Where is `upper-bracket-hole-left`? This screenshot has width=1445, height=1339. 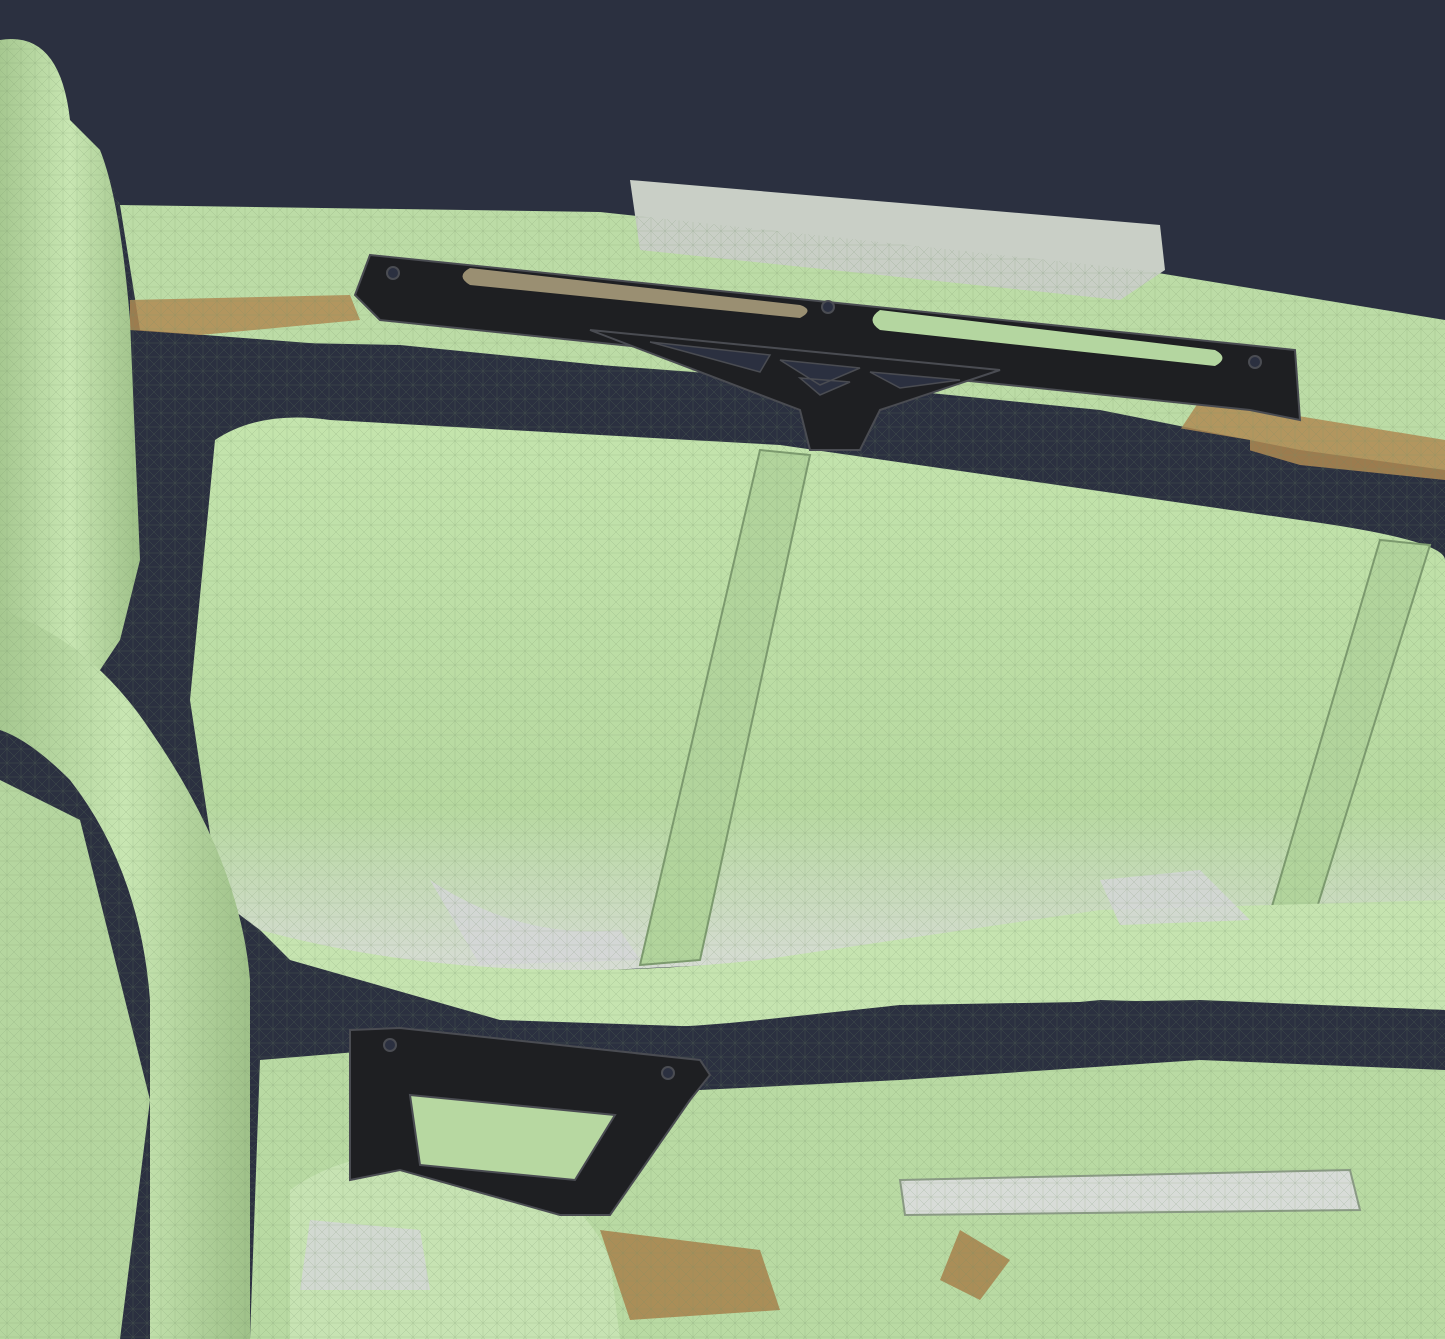 upper-bracket-hole-left is located at coordinates (393, 273).